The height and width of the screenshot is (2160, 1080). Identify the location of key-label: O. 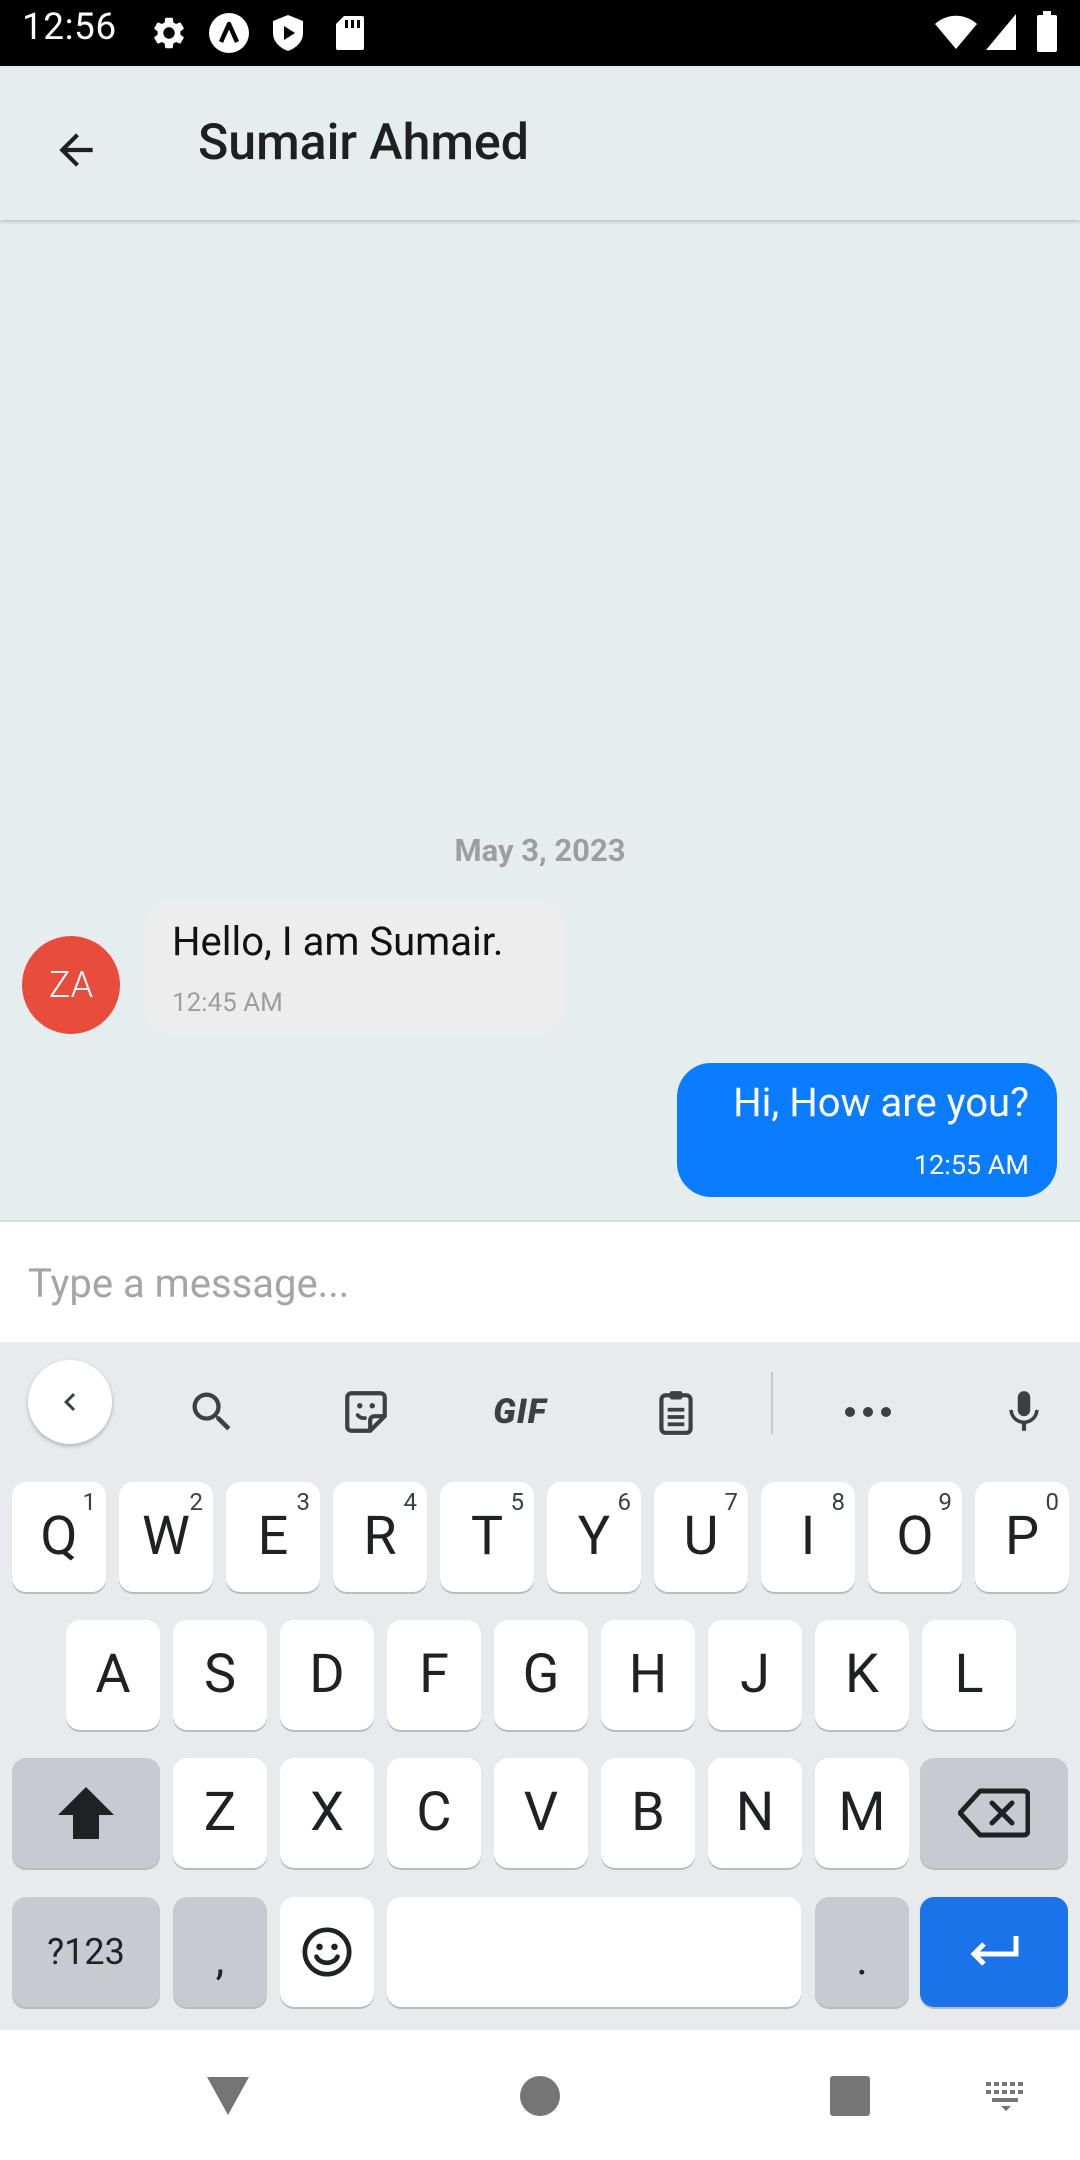
(915, 1536).